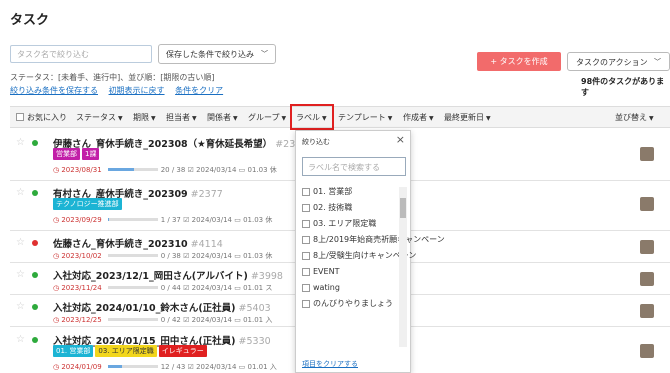 The height and width of the screenshot is (373, 670). What do you see at coordinates (403, 208) in the screenshot?
I see `scrollbar-thumb` at bounding box center [403, 208].